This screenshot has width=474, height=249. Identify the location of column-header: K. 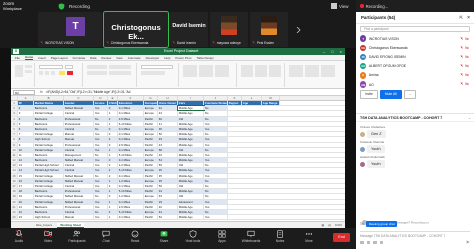
(235, 98).